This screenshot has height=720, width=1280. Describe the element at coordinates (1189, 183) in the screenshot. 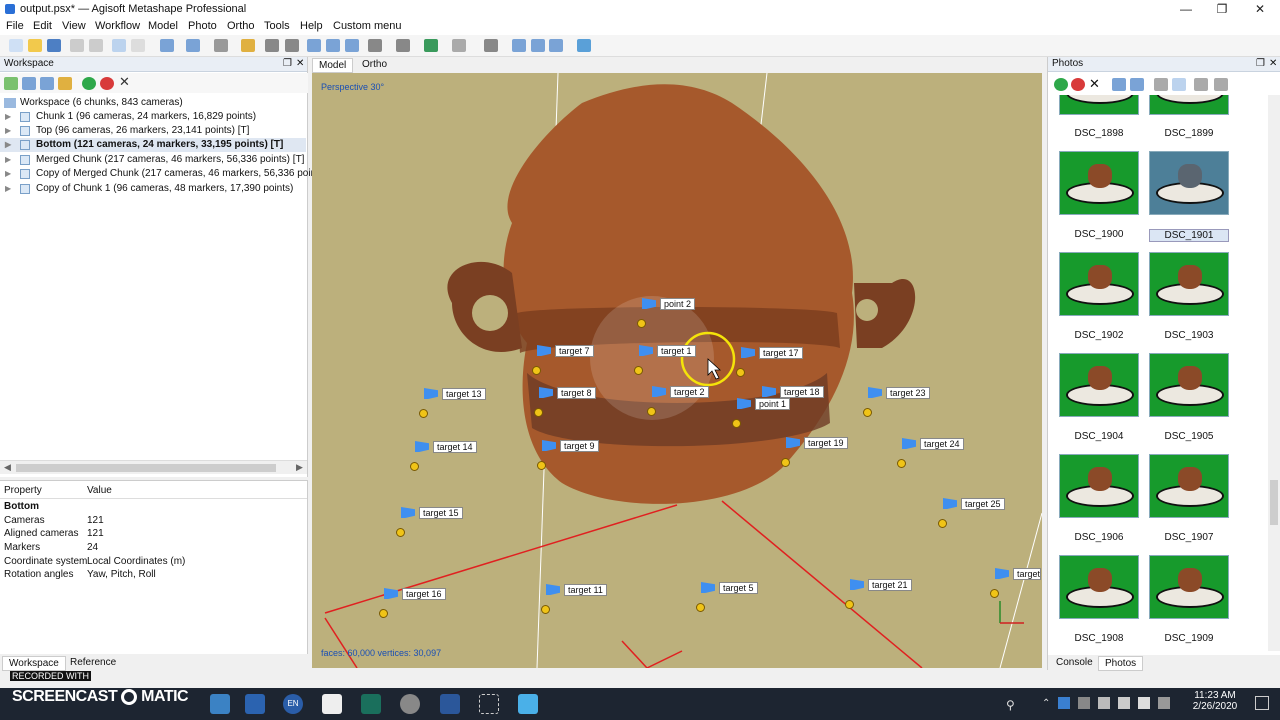

I see `photo-thumbnail-selected` at that location.